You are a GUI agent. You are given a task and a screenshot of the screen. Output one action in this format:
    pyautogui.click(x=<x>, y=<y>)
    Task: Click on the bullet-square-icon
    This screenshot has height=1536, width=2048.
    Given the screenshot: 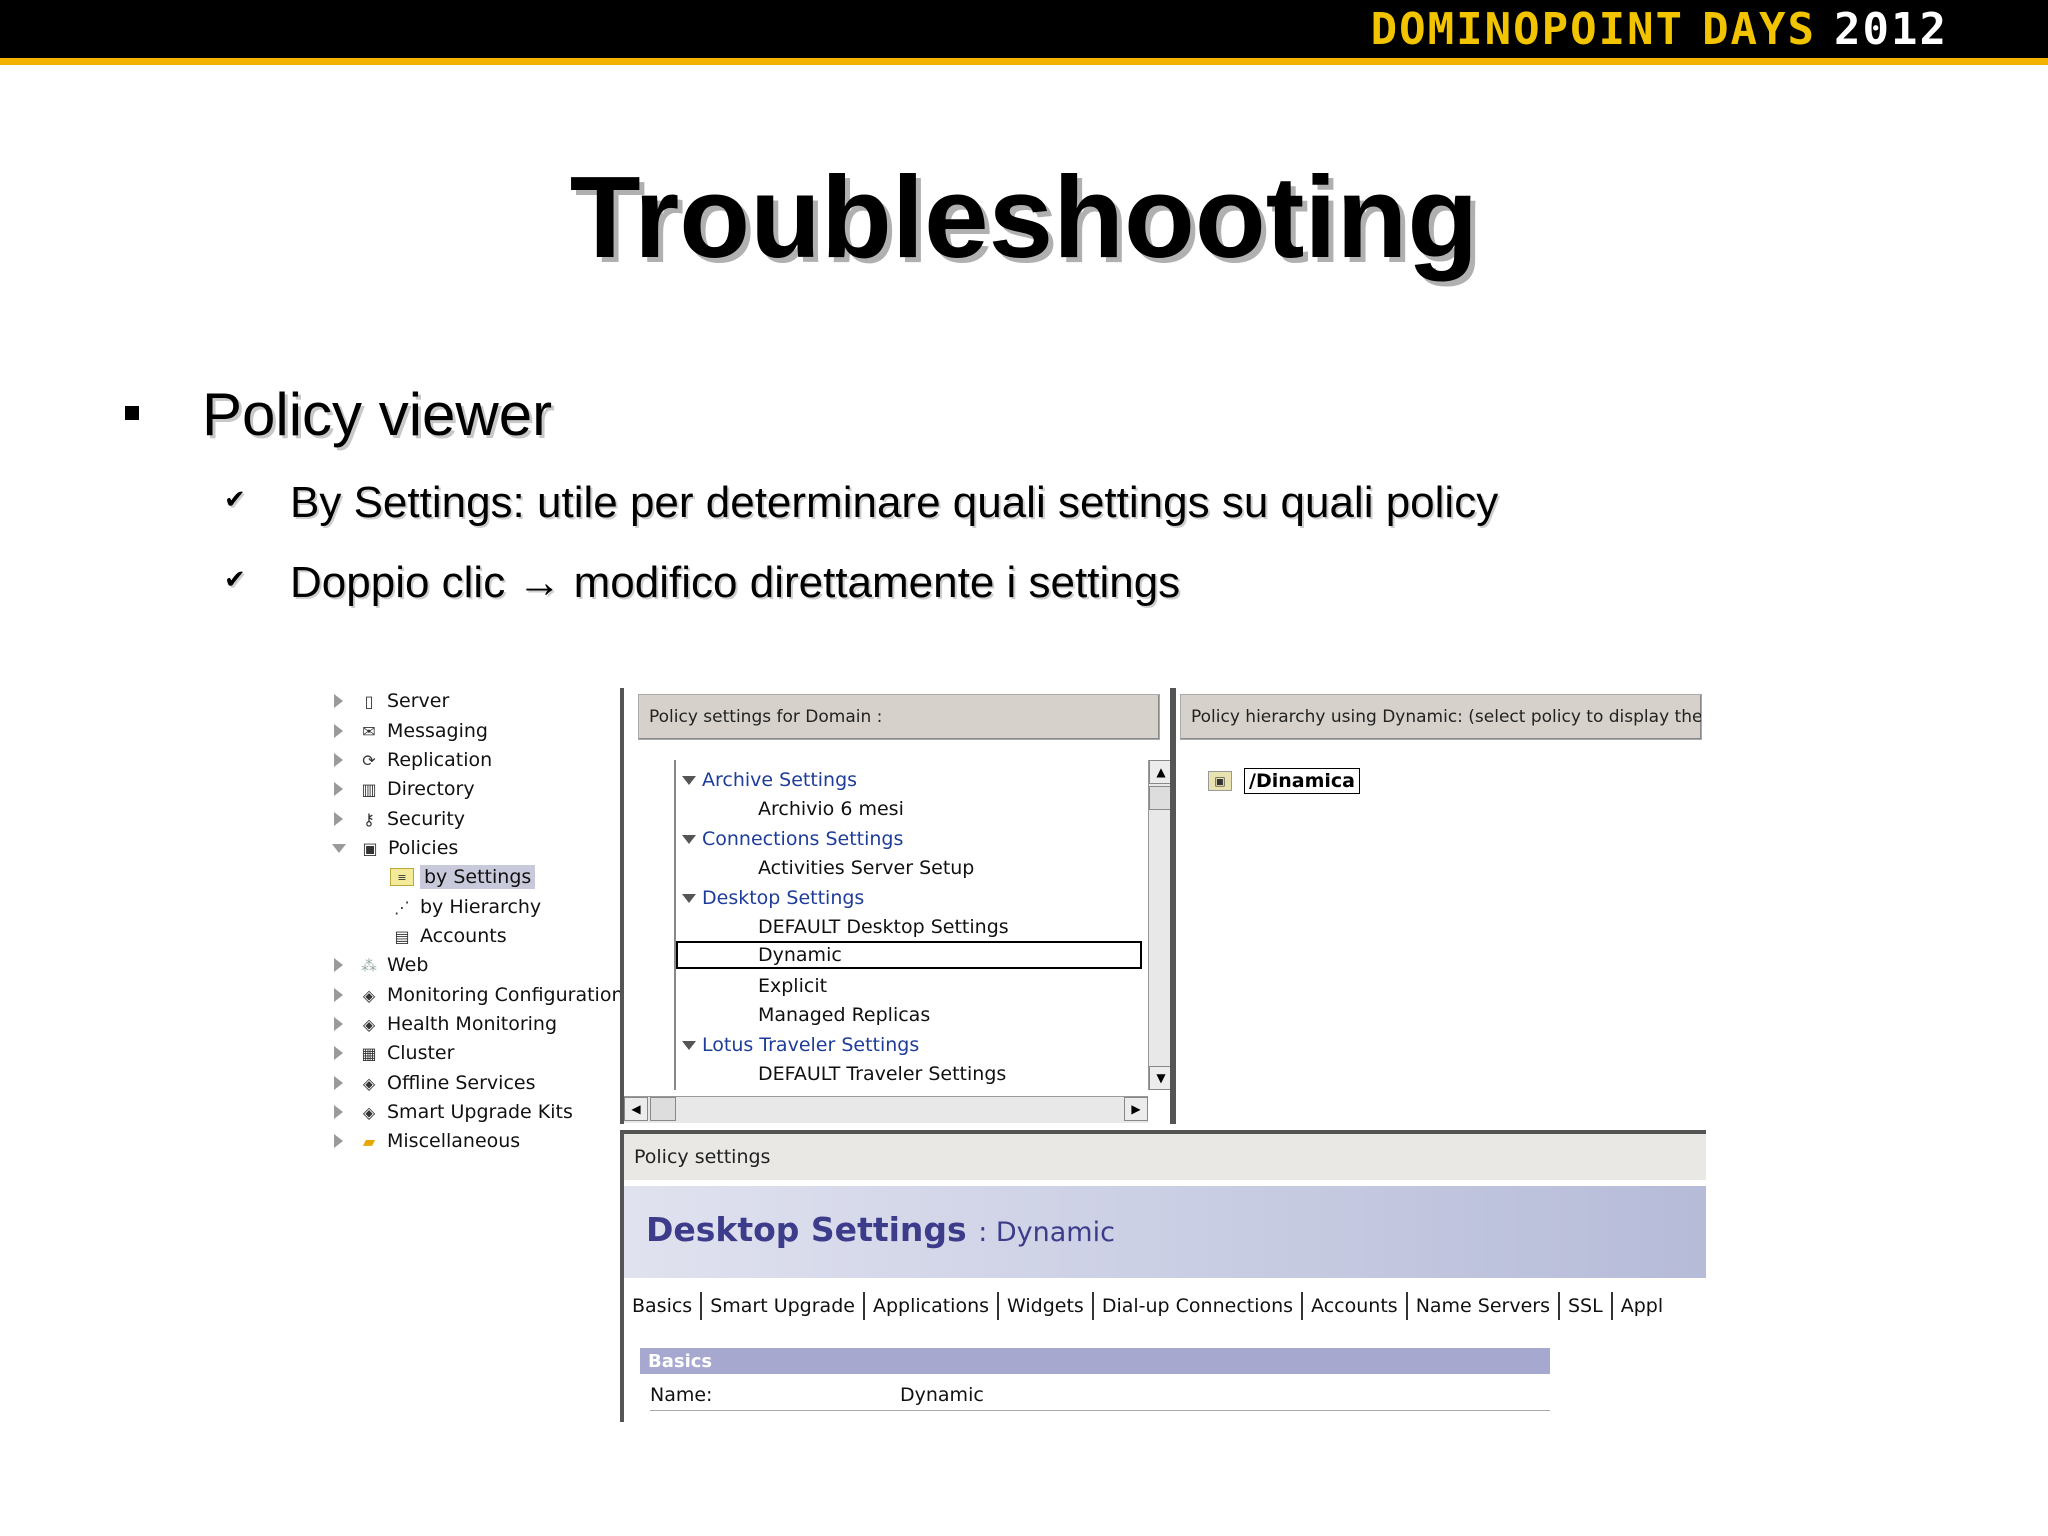 What is the action you would take?
    pyautogui.click(x=132, y=413)
    